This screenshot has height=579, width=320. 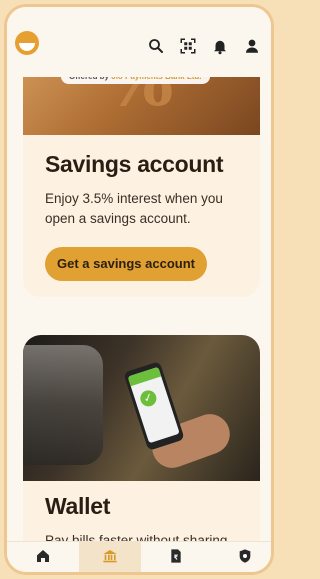 What do you see at coordinates (139, 42) in the screenshot?
I see `top-bar` at bounding box center [139, 42].